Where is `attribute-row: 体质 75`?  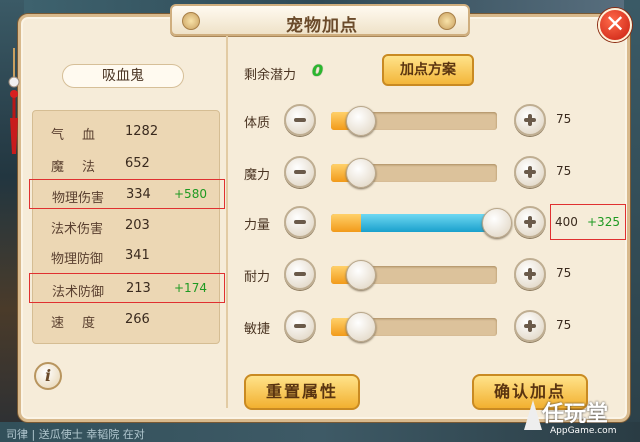
attribute-row: 体质 75 is located at coordinates (434, 120).